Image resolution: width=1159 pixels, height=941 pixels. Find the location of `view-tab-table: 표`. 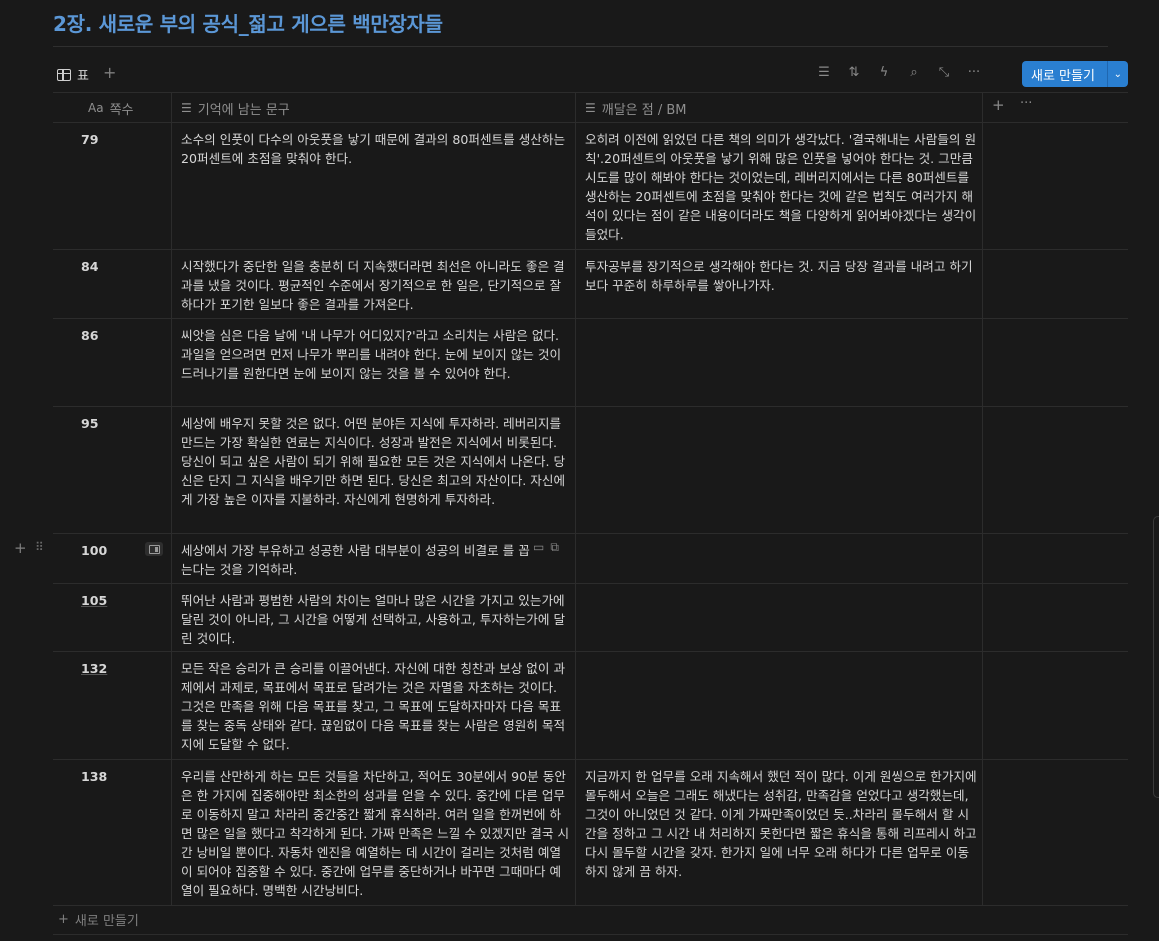

view-tab-table: 표 is located at coordinates (73, 74).